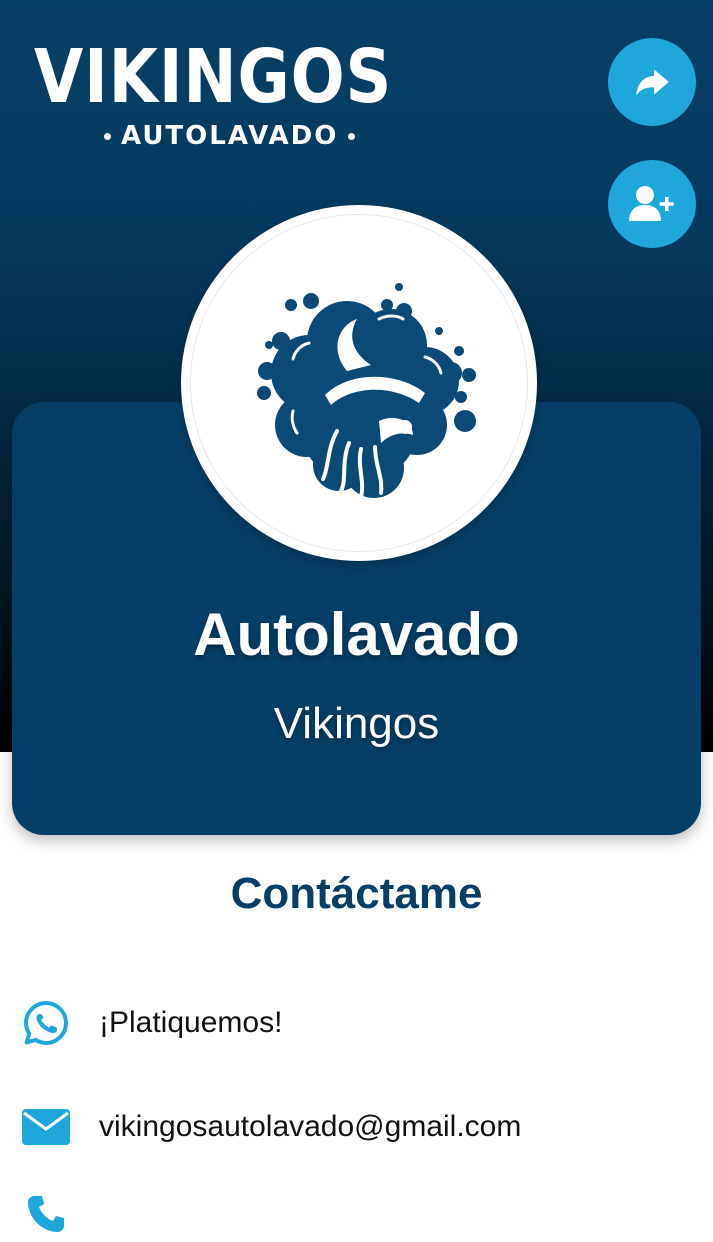 The width and height of the screenshot is (713, 1242). I want to click on logo-subtitle: AUTOLAVADO, so click(230, 136).